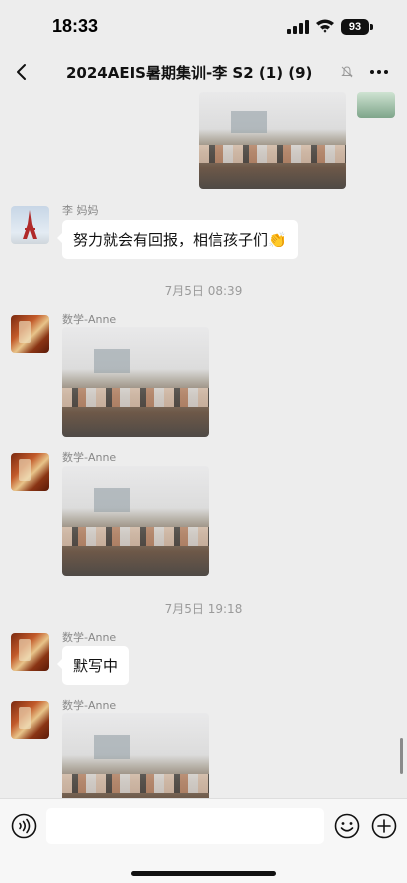  I want to click on eiffel-tower-icon, so click(30, 224).